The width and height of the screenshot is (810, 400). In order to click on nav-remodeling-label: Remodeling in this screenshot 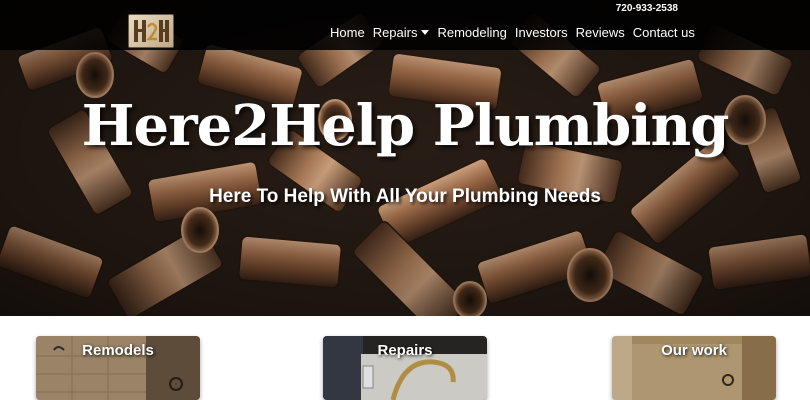, I will do `click(472, 32)`.